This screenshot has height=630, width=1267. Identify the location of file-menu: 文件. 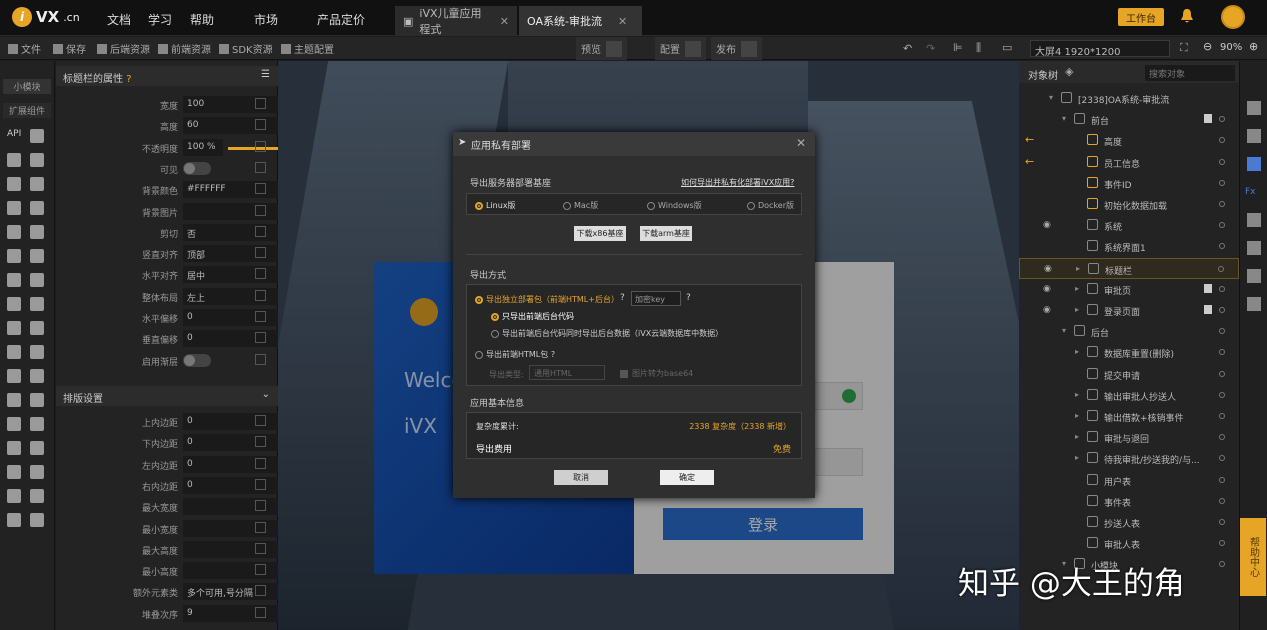
(24, 48).